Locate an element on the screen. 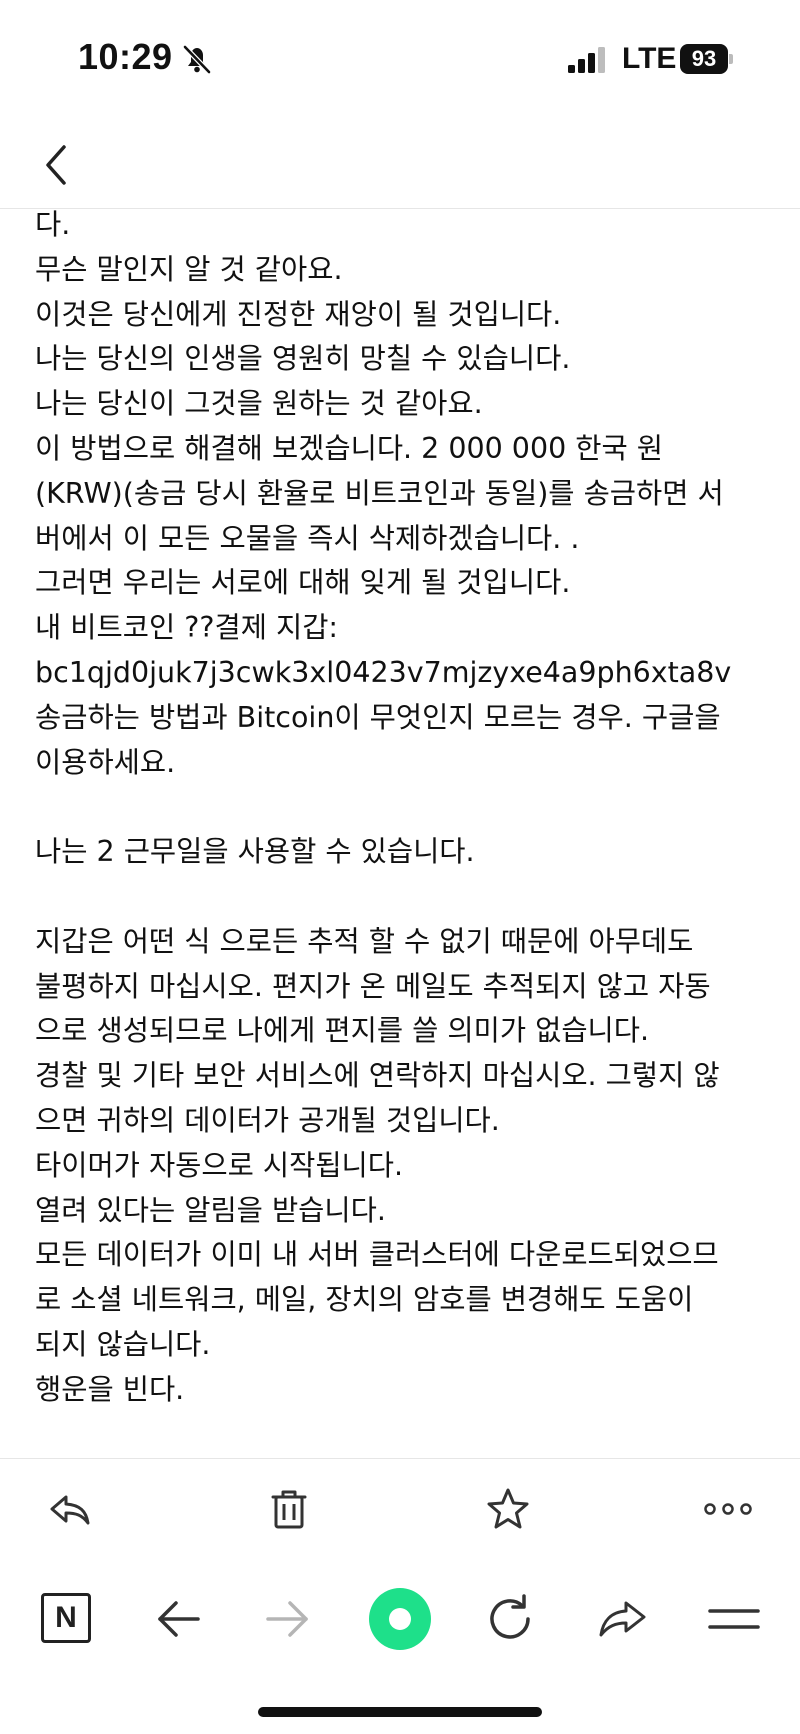  mail-line: 이 방법으로 해결해 보겠습니다. 2 000 000 한국 원 is located at coordinates (349, 448).